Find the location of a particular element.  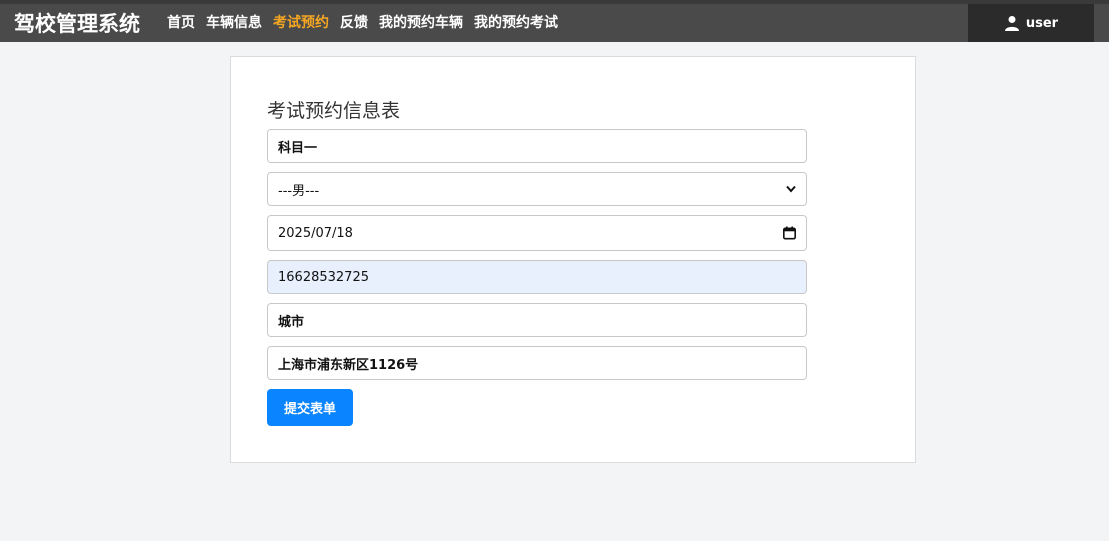

submit-button: 提交表单 is located at coordinates (310, 407).